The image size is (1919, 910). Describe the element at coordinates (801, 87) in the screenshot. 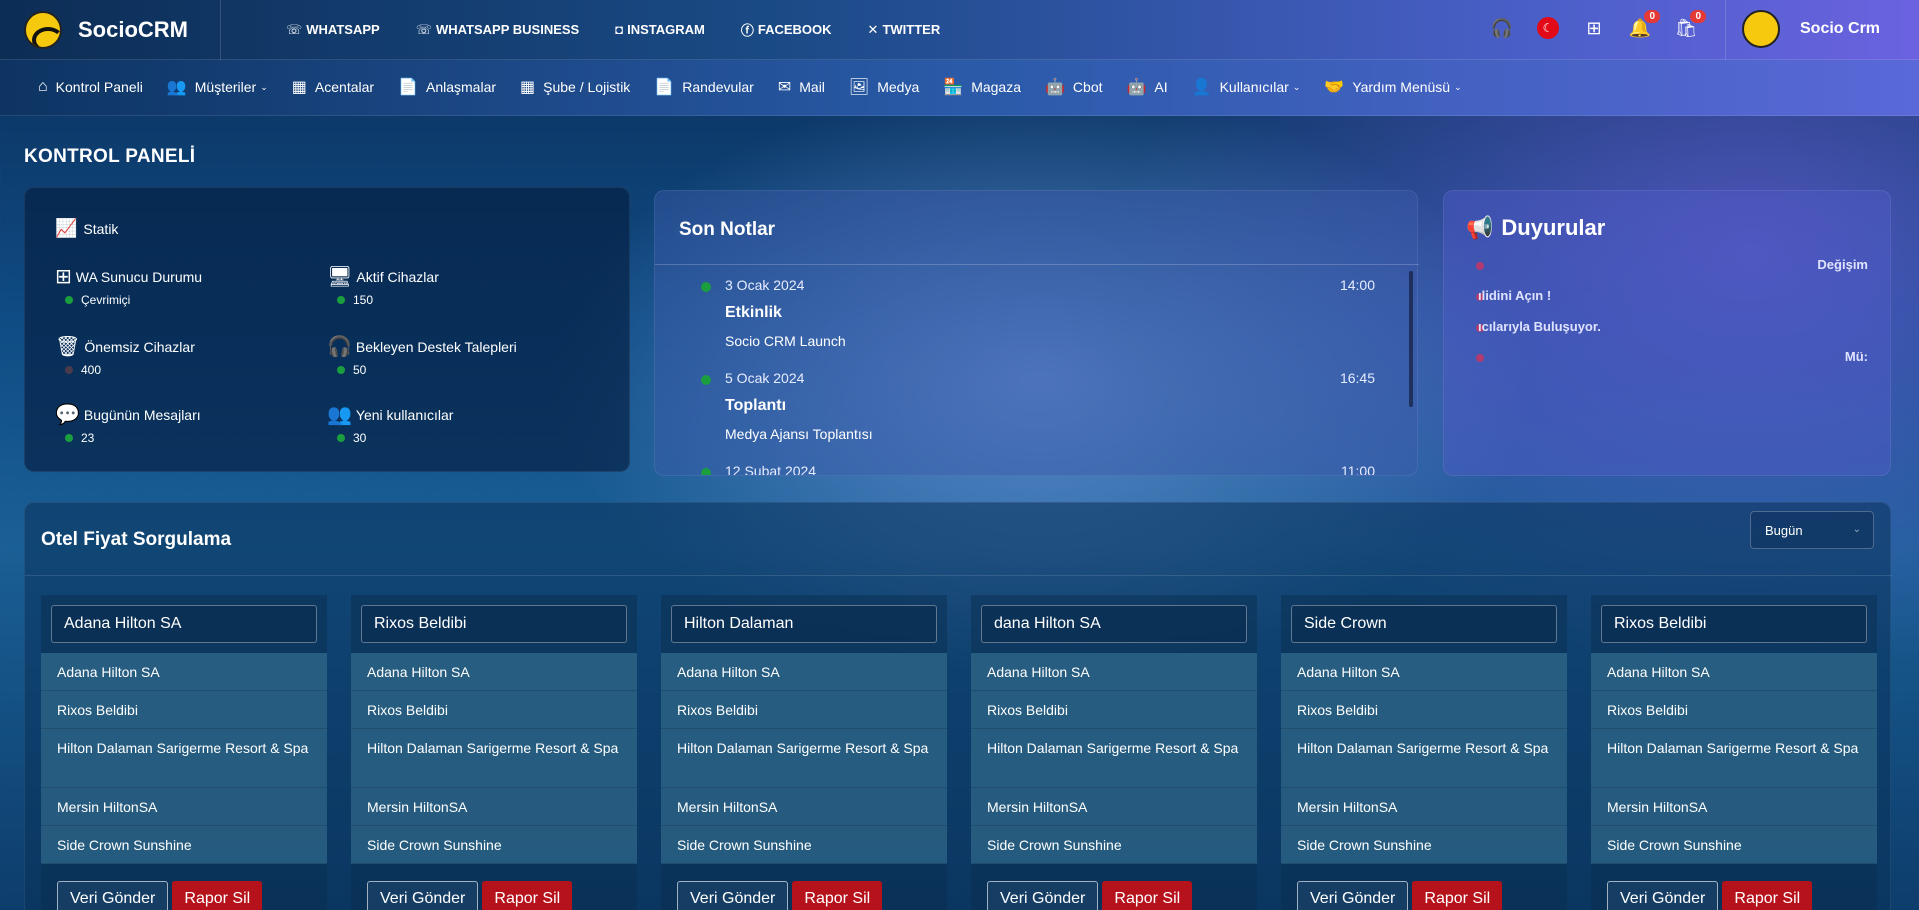

I see `nav-item-6: ✉ Mail` at that location.